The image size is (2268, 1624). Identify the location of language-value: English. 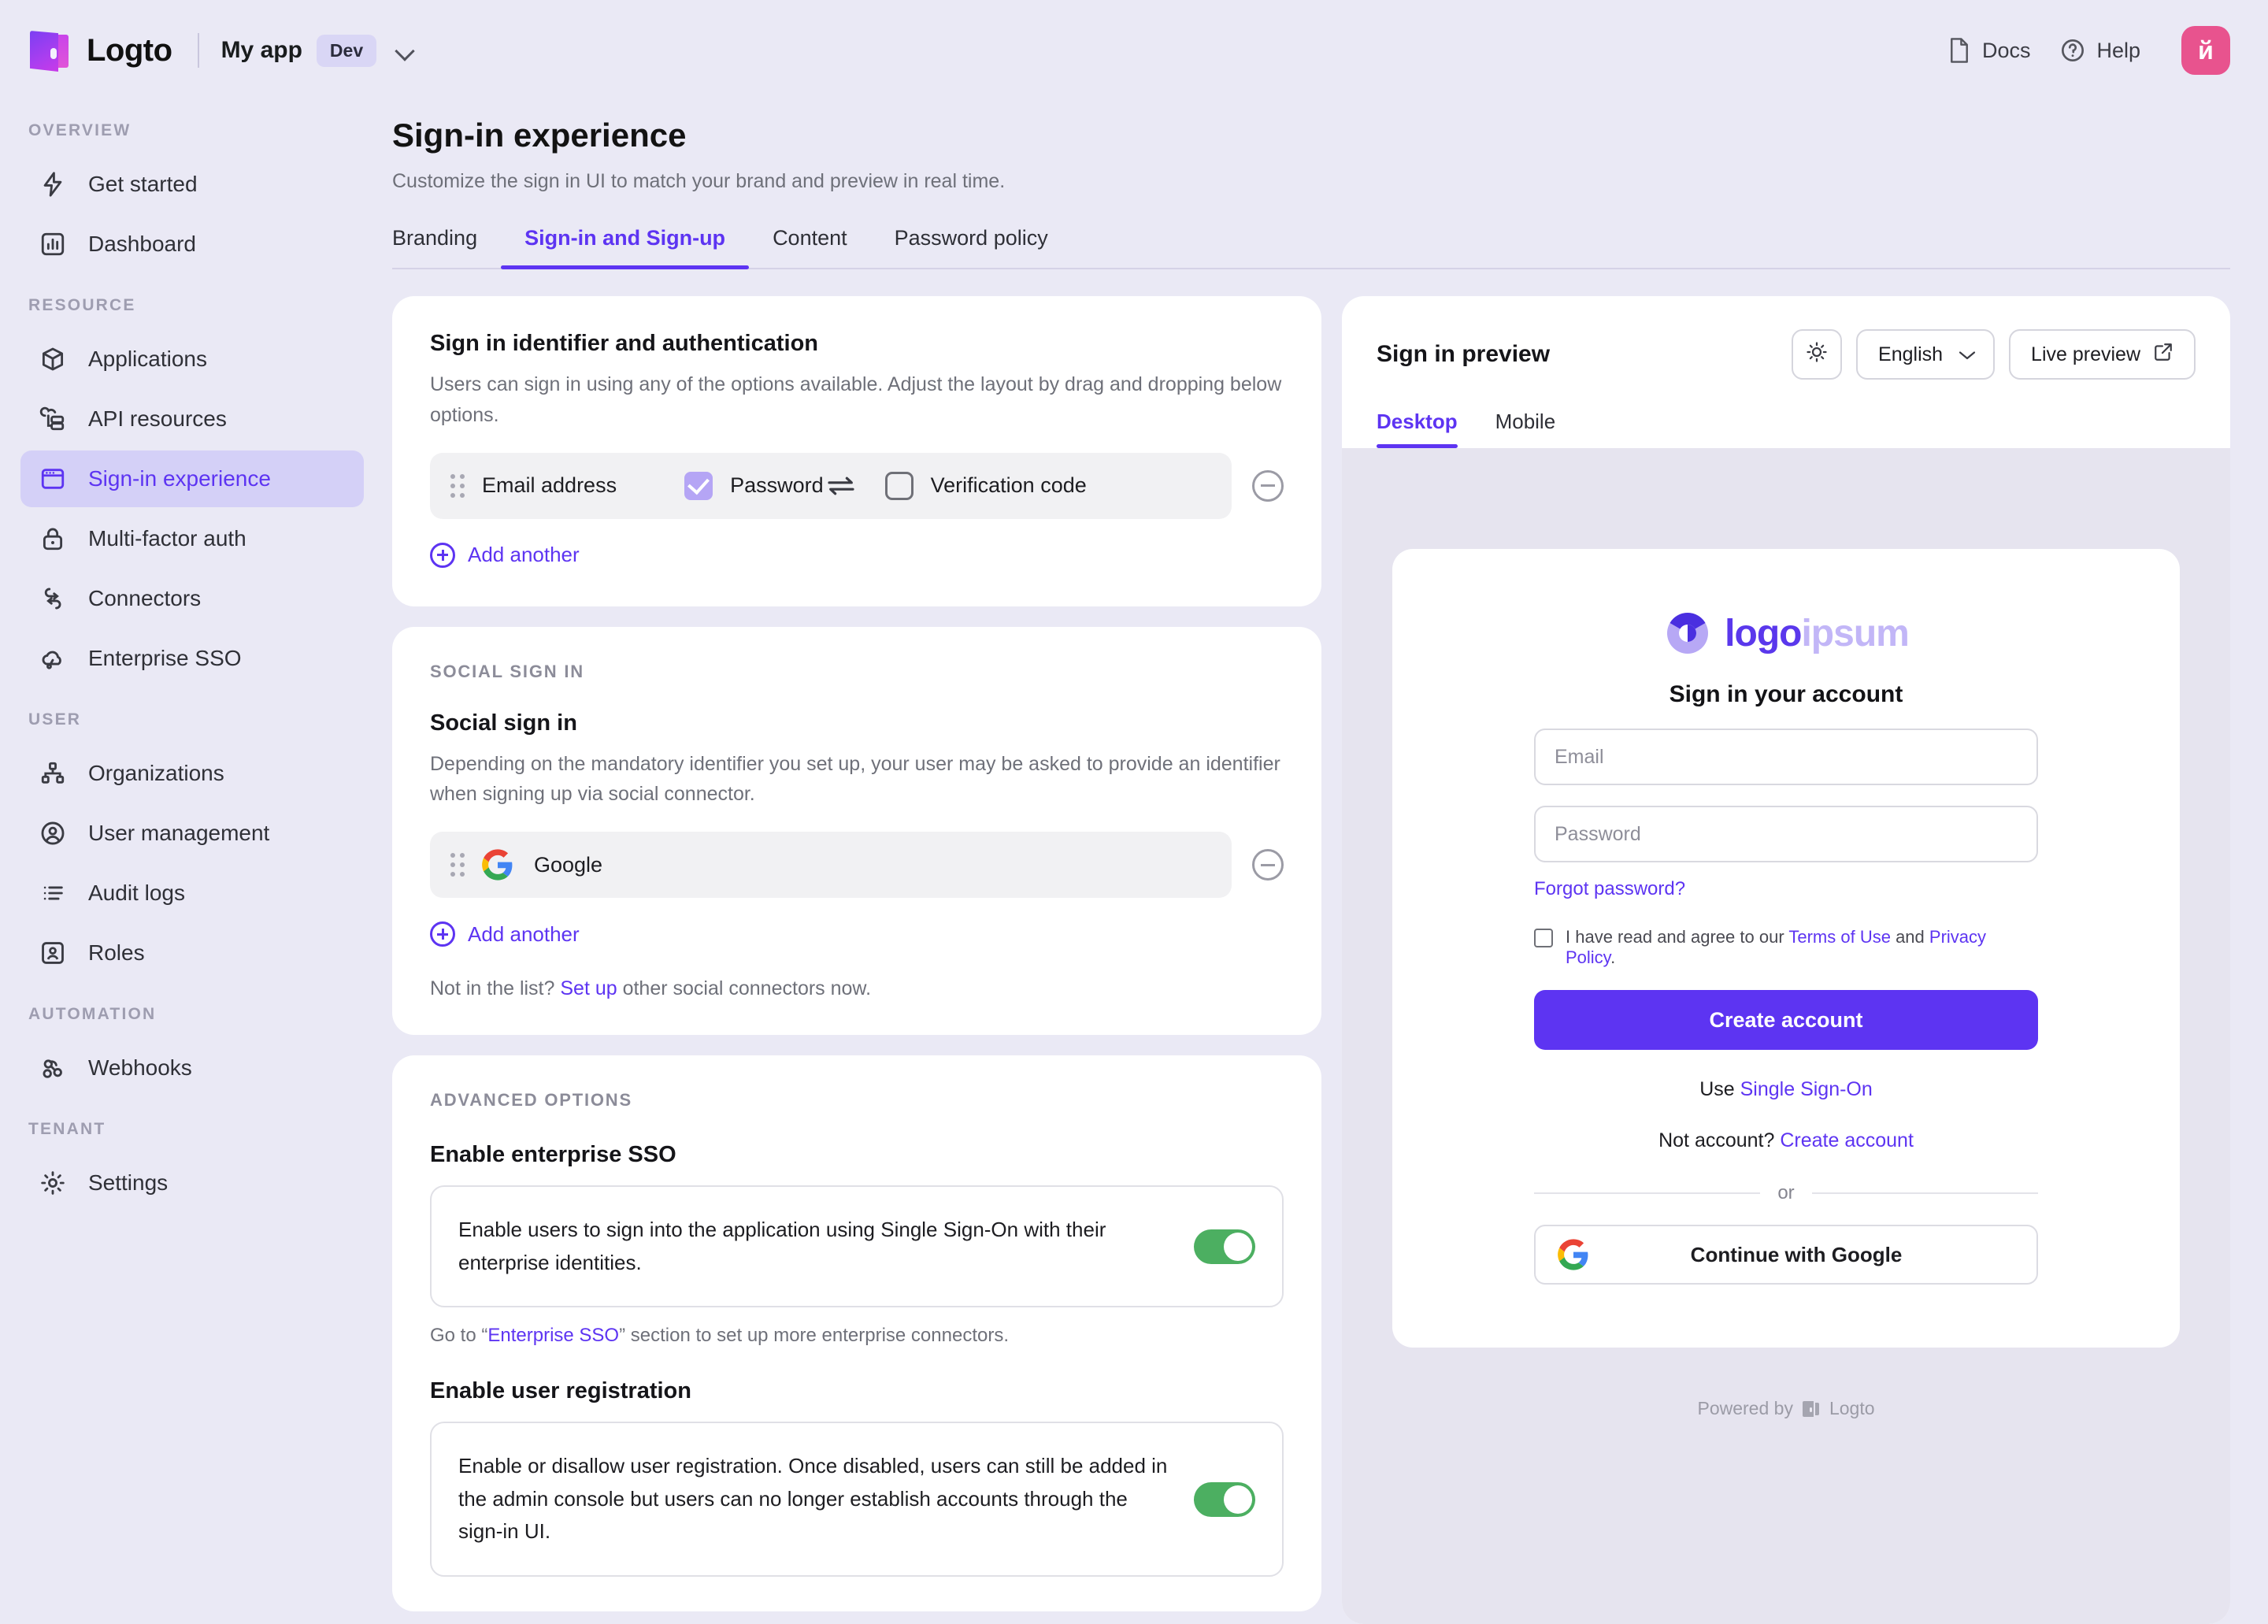
(1911, 354).